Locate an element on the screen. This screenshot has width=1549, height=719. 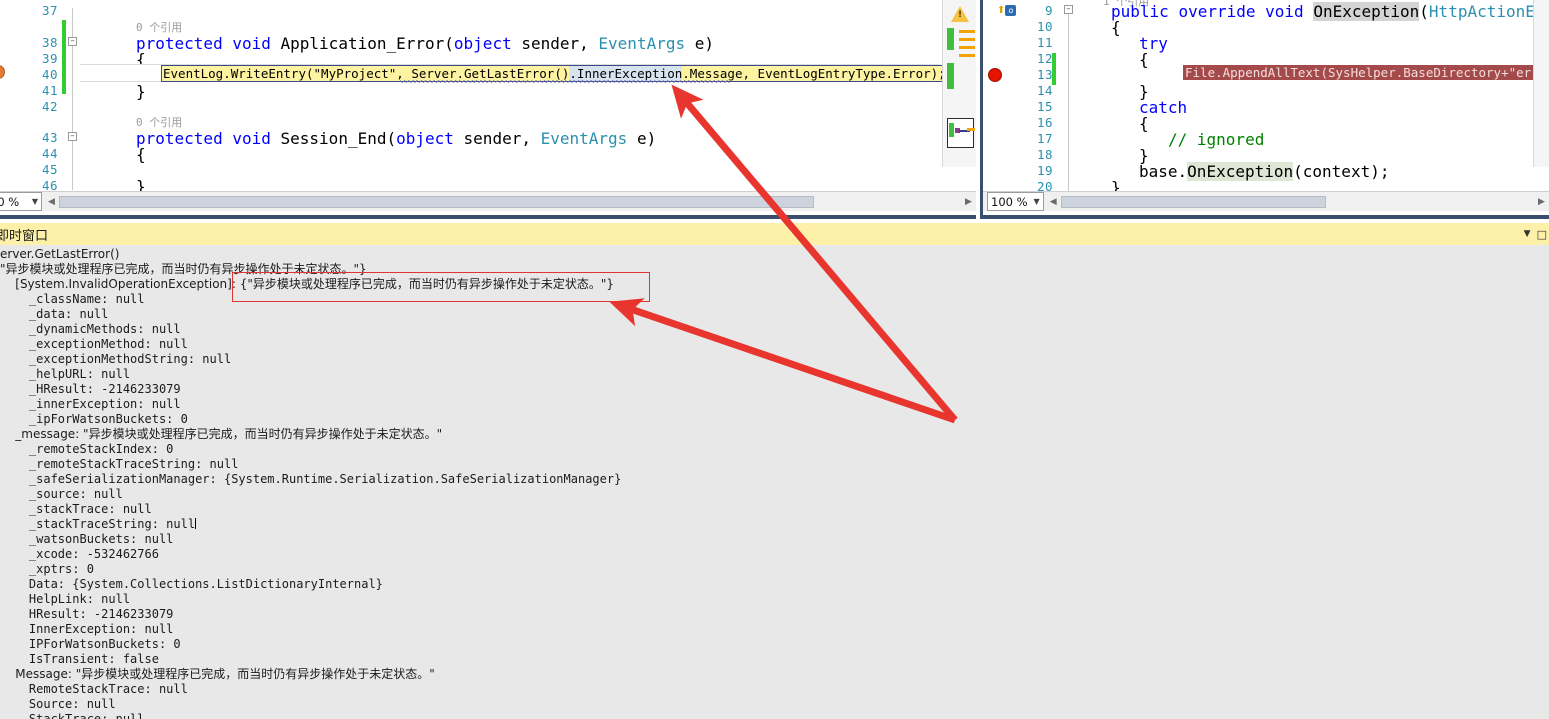
line-number: 43 is located at coordinates (49, 137).